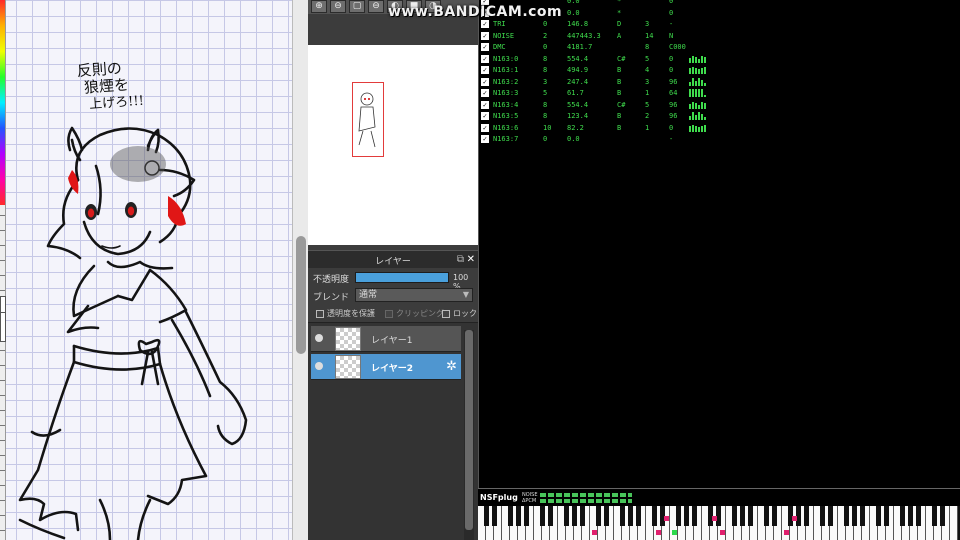  Describe the element at coordinates (584, 35) in the screenshot. I see `channel-freq: 447443.3` at that location.